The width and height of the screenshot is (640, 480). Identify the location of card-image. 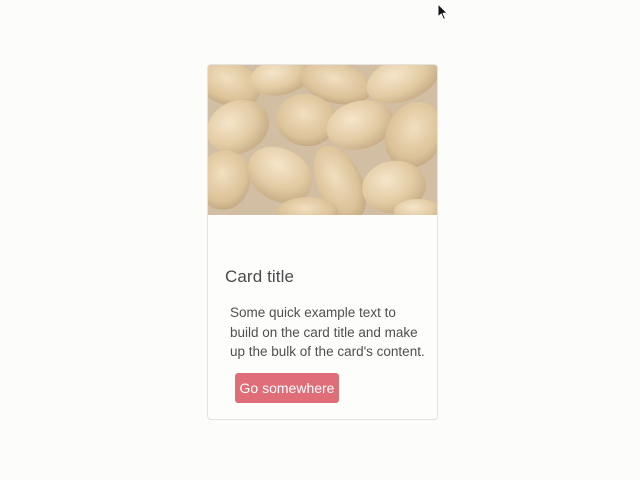
(322, 140).